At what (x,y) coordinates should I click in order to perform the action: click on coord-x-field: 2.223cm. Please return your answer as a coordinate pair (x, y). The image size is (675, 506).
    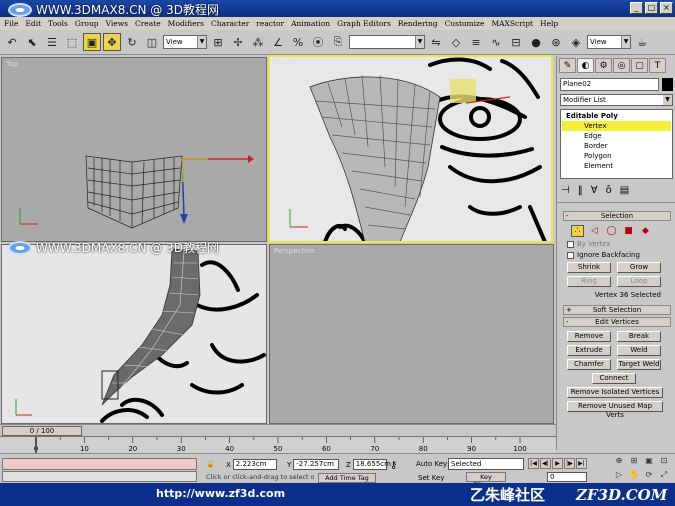
    Looking at the image, I should click on (254, 464).